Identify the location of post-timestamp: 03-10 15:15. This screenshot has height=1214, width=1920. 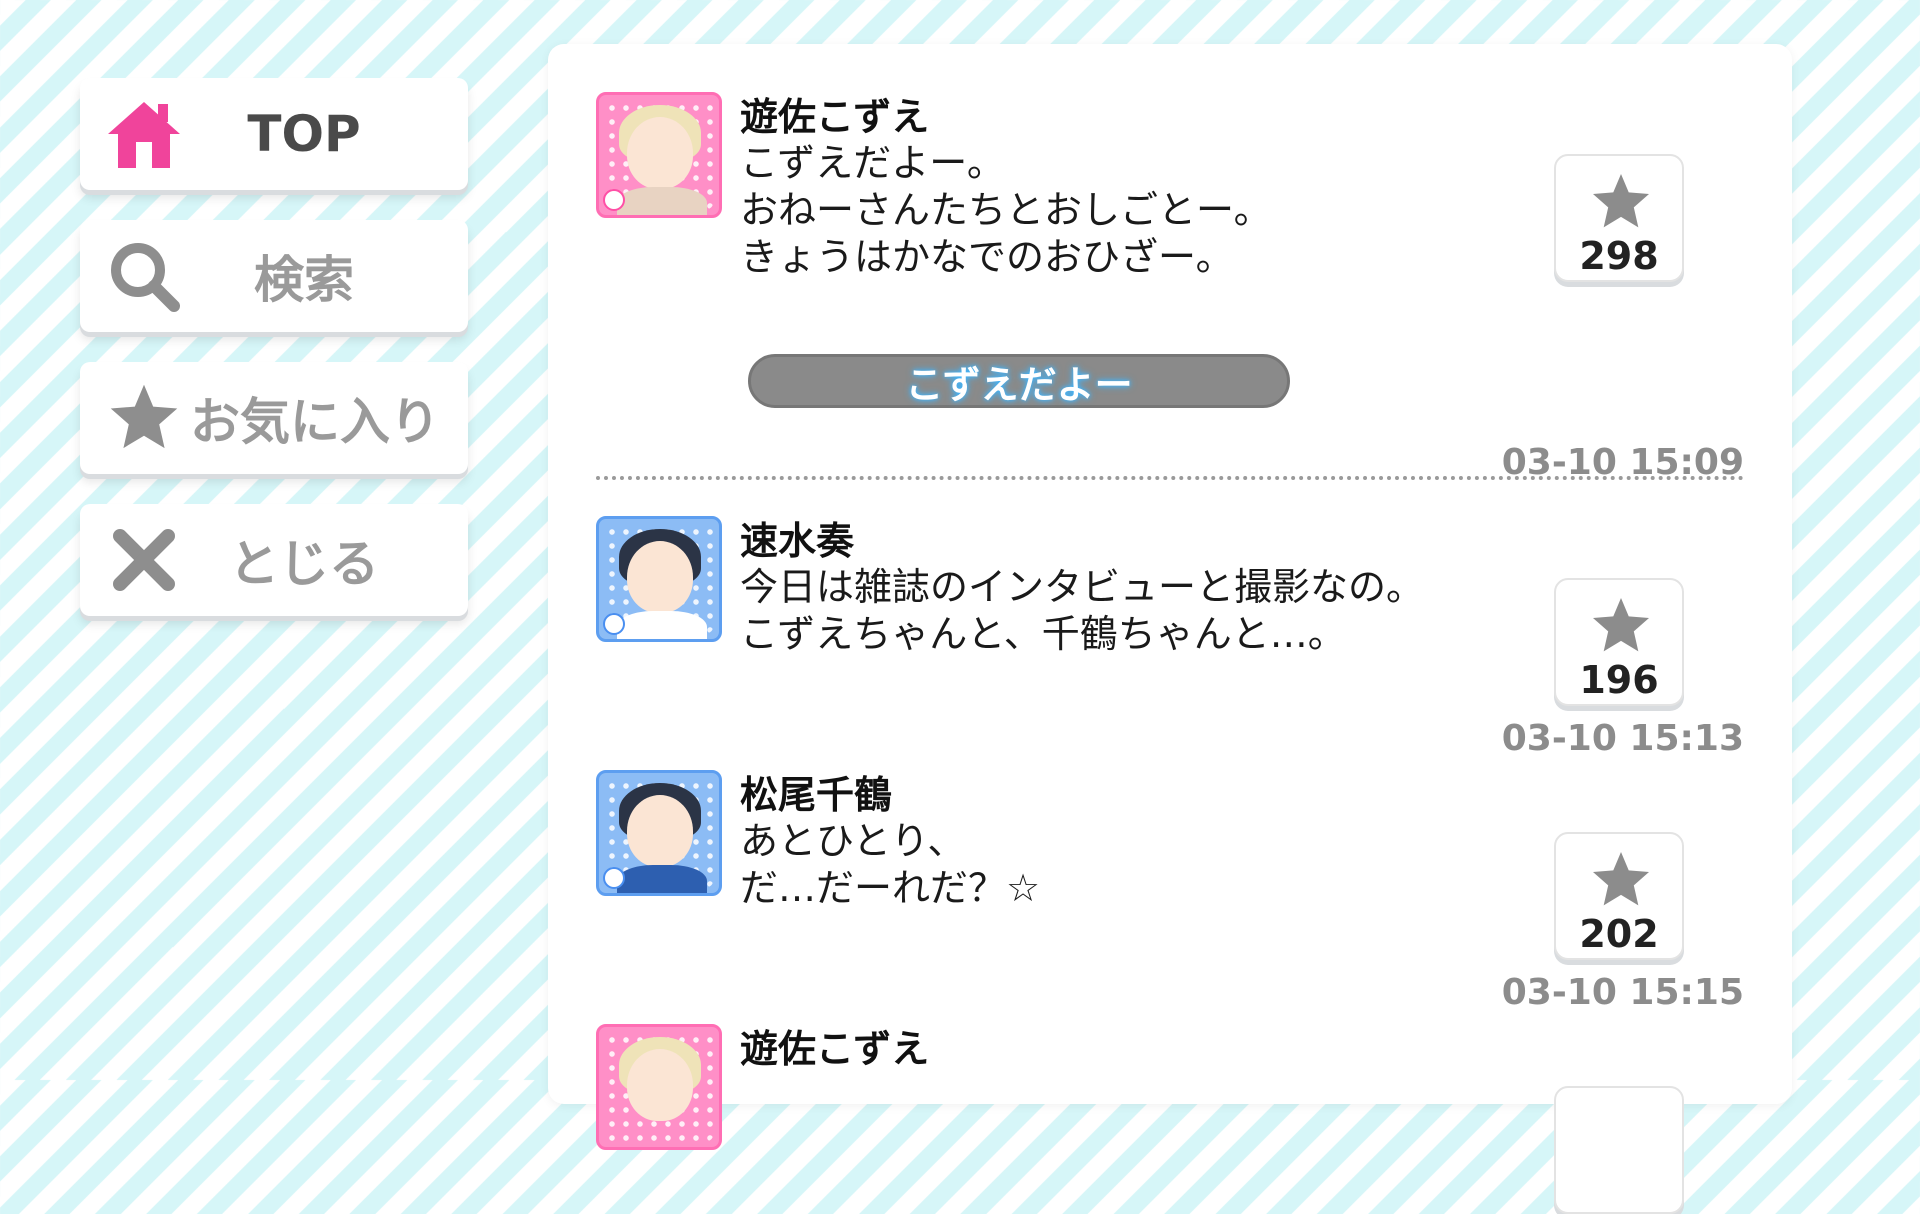
(1622, 992).